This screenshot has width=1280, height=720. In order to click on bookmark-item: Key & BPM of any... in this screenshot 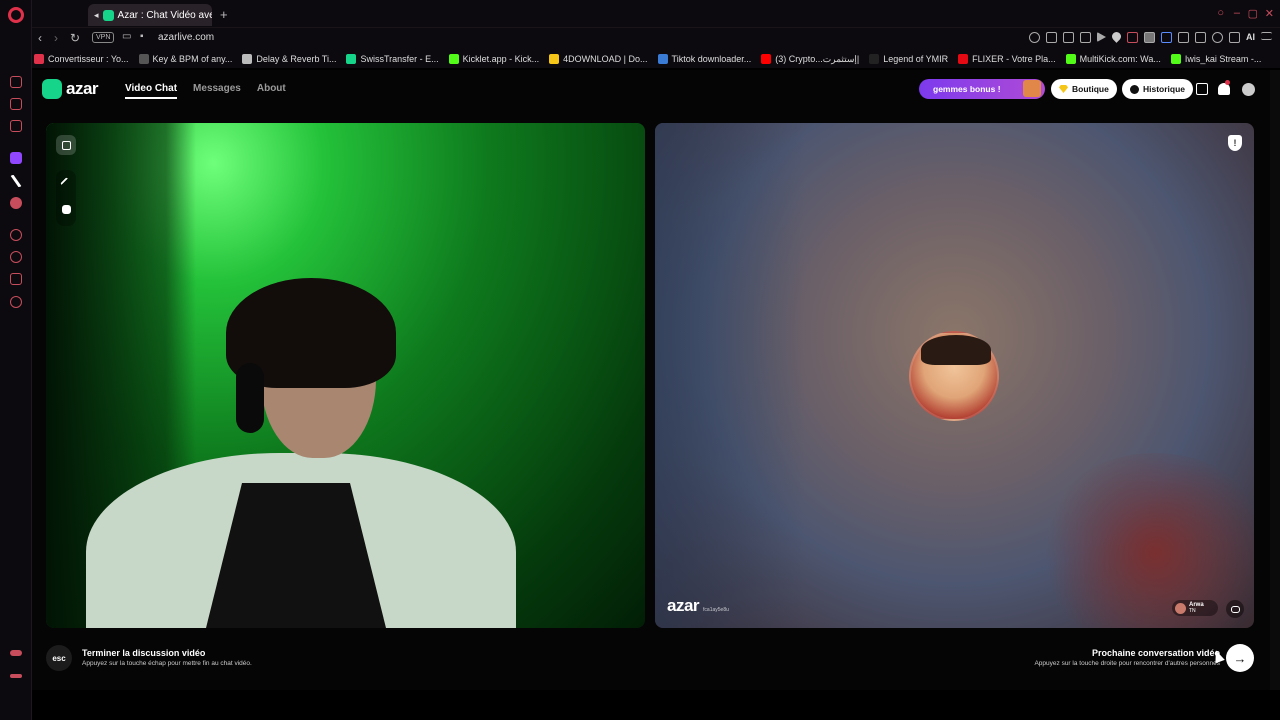, I will do `click(185, 59)`.